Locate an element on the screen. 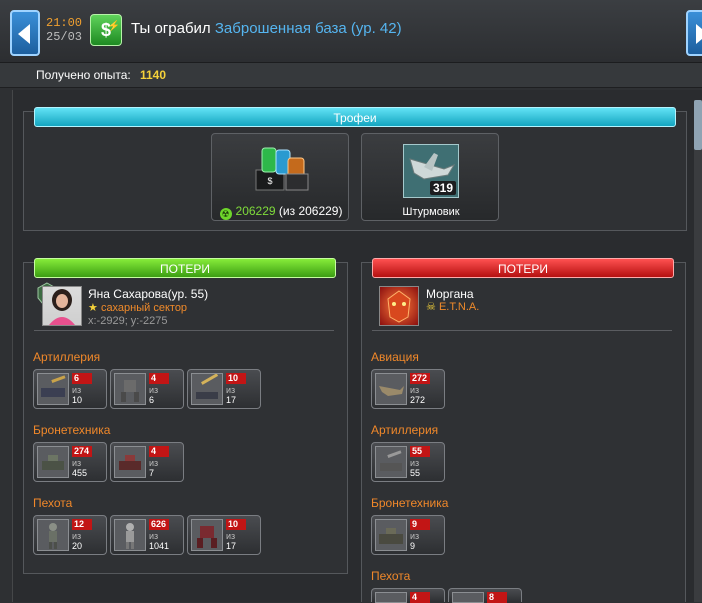 This screenshot has width=702, height=603. attacker-category-artillery: Артиллерия is located at coordinates (67, 357).